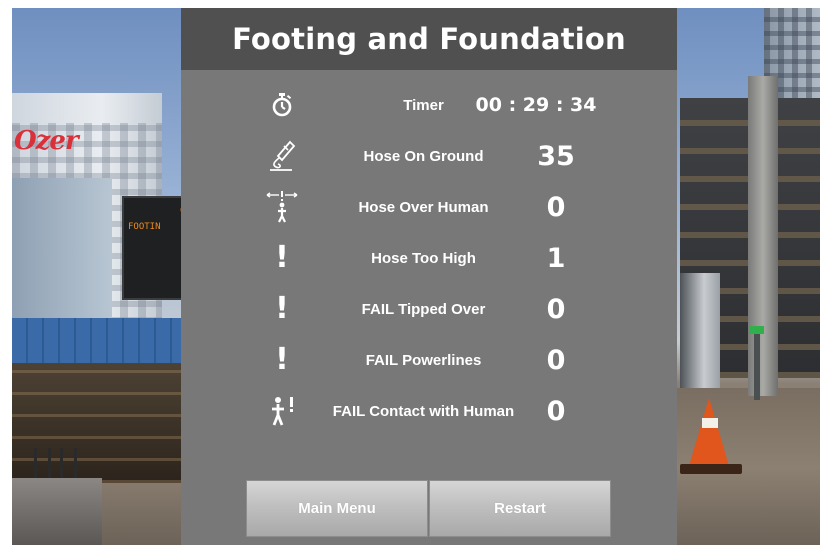  I want to click on background-building-low, so click(62, 248).